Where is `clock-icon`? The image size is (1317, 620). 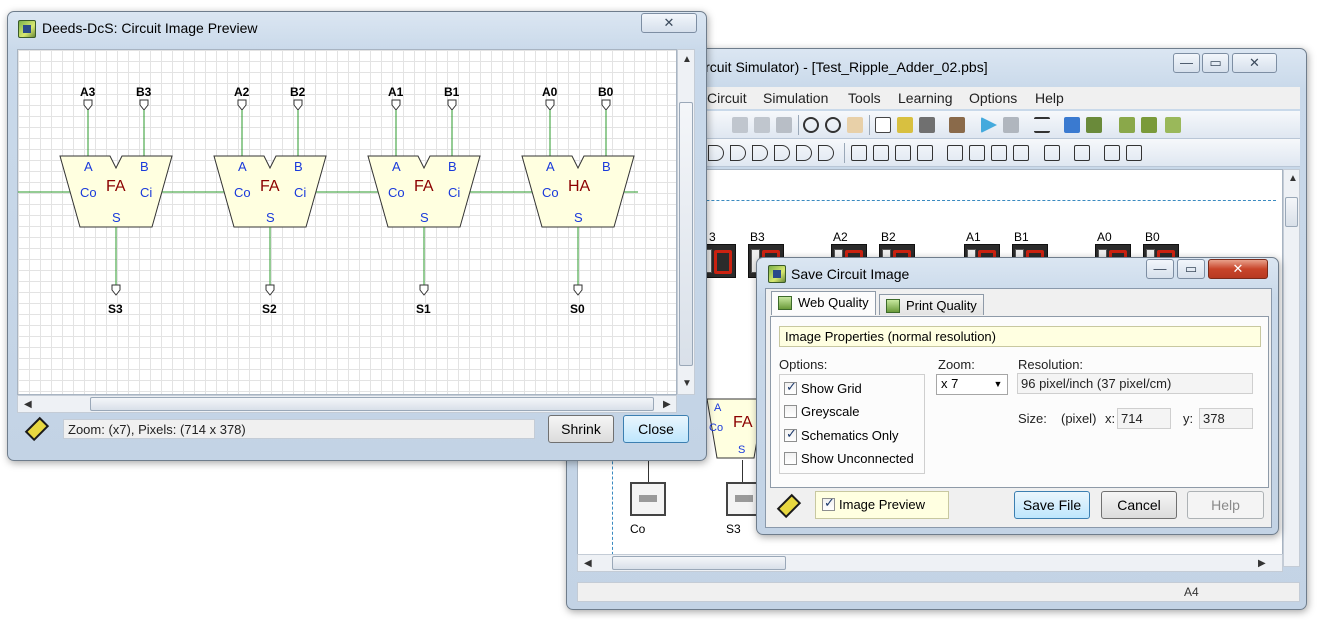 clock-icon is located at coordinates (1134, 153).